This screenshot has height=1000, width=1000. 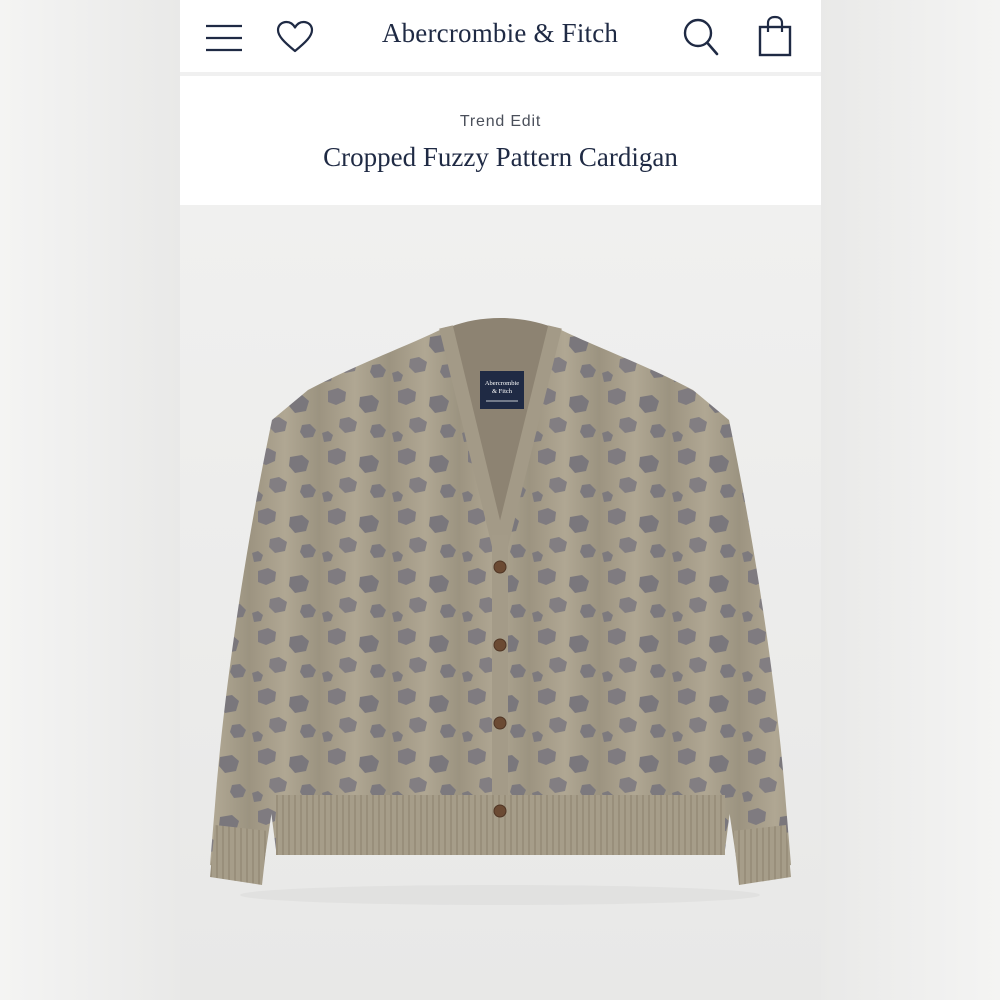 I want to click on product-title: Cropped Fuzzy Pattern Cardigan, so click(x=500, y=157).